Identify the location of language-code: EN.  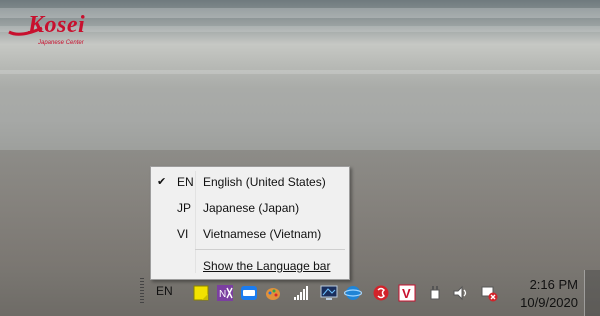
(185, 182).